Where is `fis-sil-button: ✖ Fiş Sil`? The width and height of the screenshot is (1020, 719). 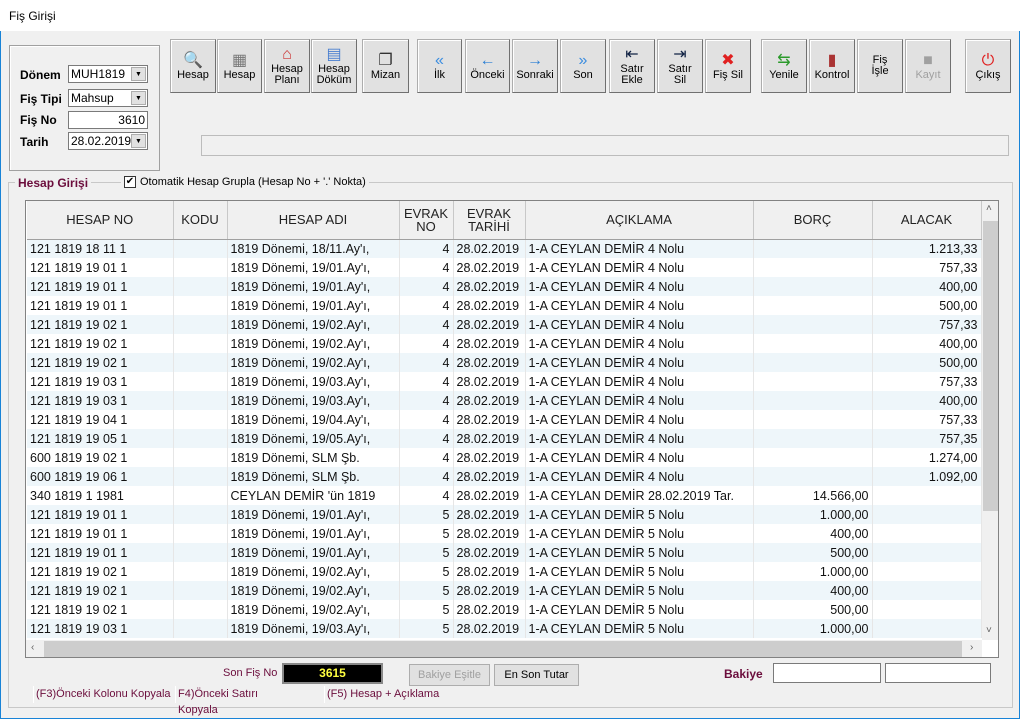
fis-sil-button: ✖ Fiş Sil is located at coordinates (728, 66).